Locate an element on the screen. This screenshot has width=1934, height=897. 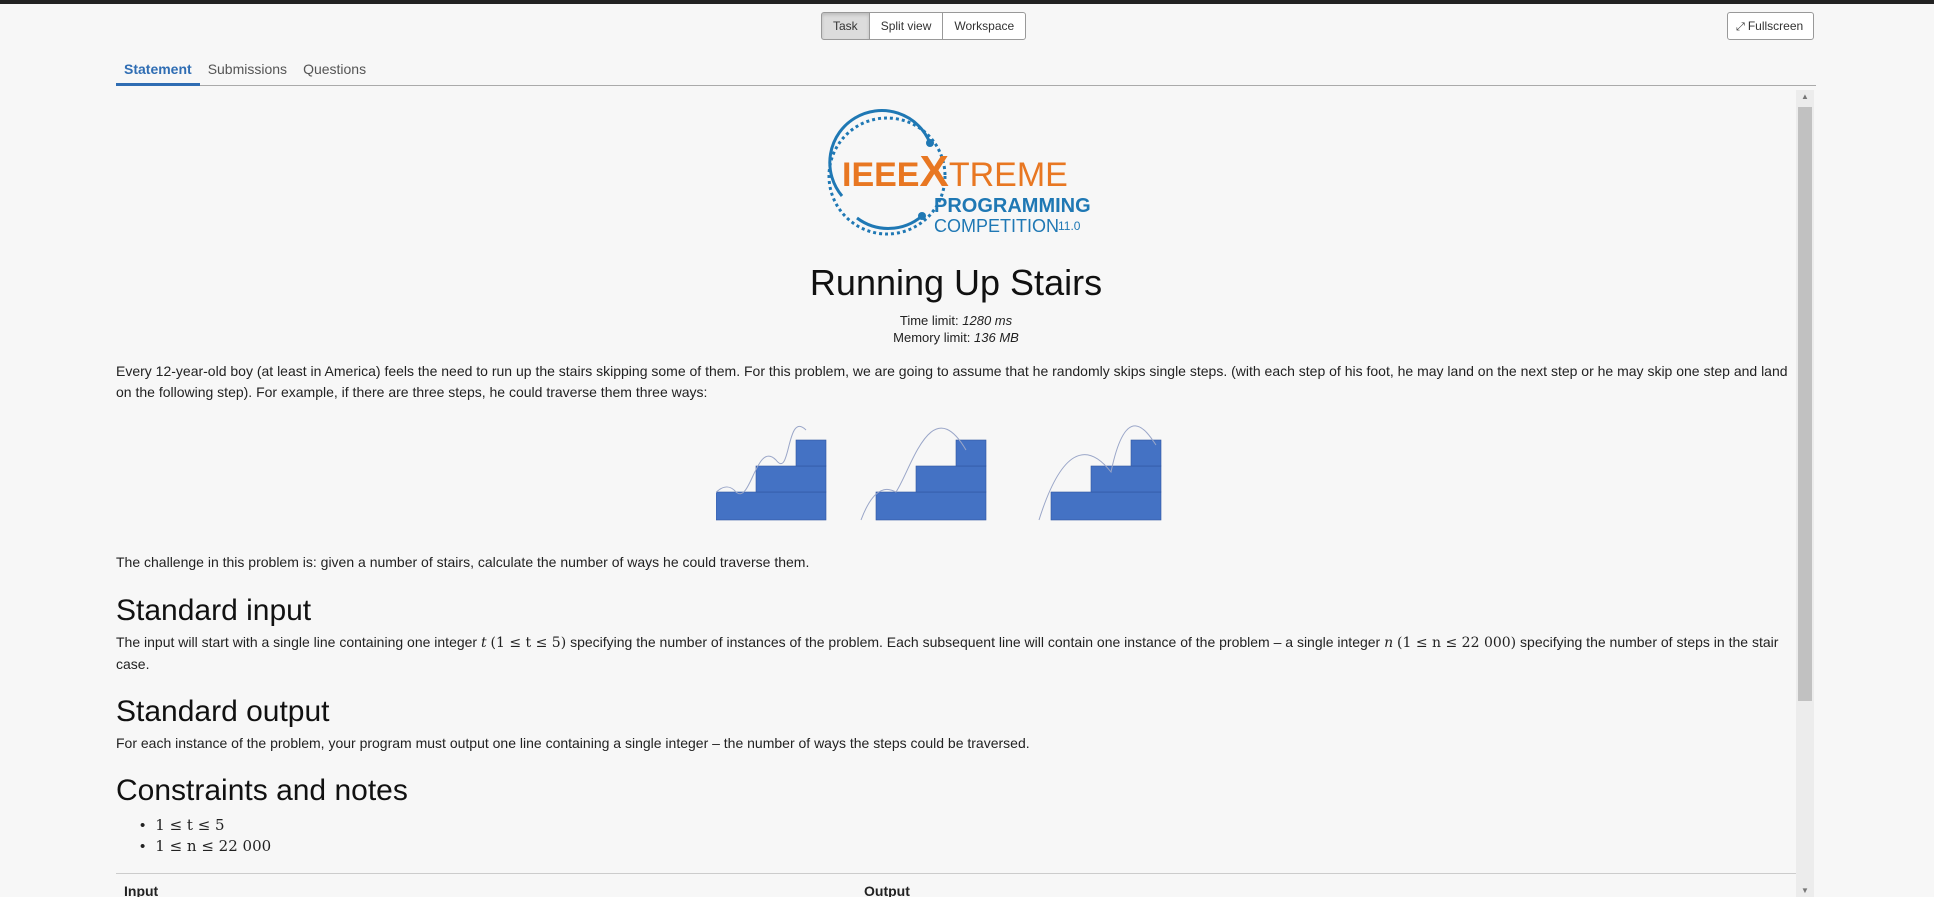
svg-text: IEEEXTREME is located at coordinates (955, 171).